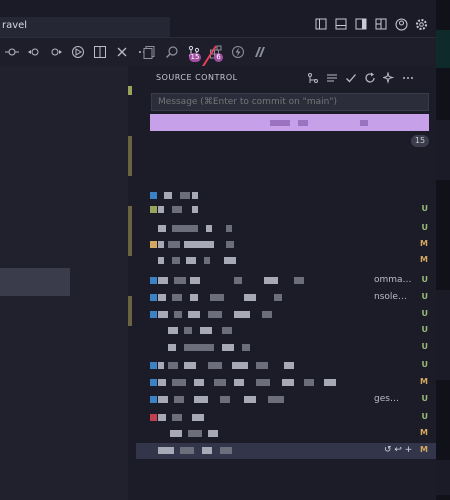 The width and height of the screenshot is (450, 500). Describe the element at coordinates (197, 77) in the screenshot. I see `panel-title: SOURCE CONTROL` at that location.